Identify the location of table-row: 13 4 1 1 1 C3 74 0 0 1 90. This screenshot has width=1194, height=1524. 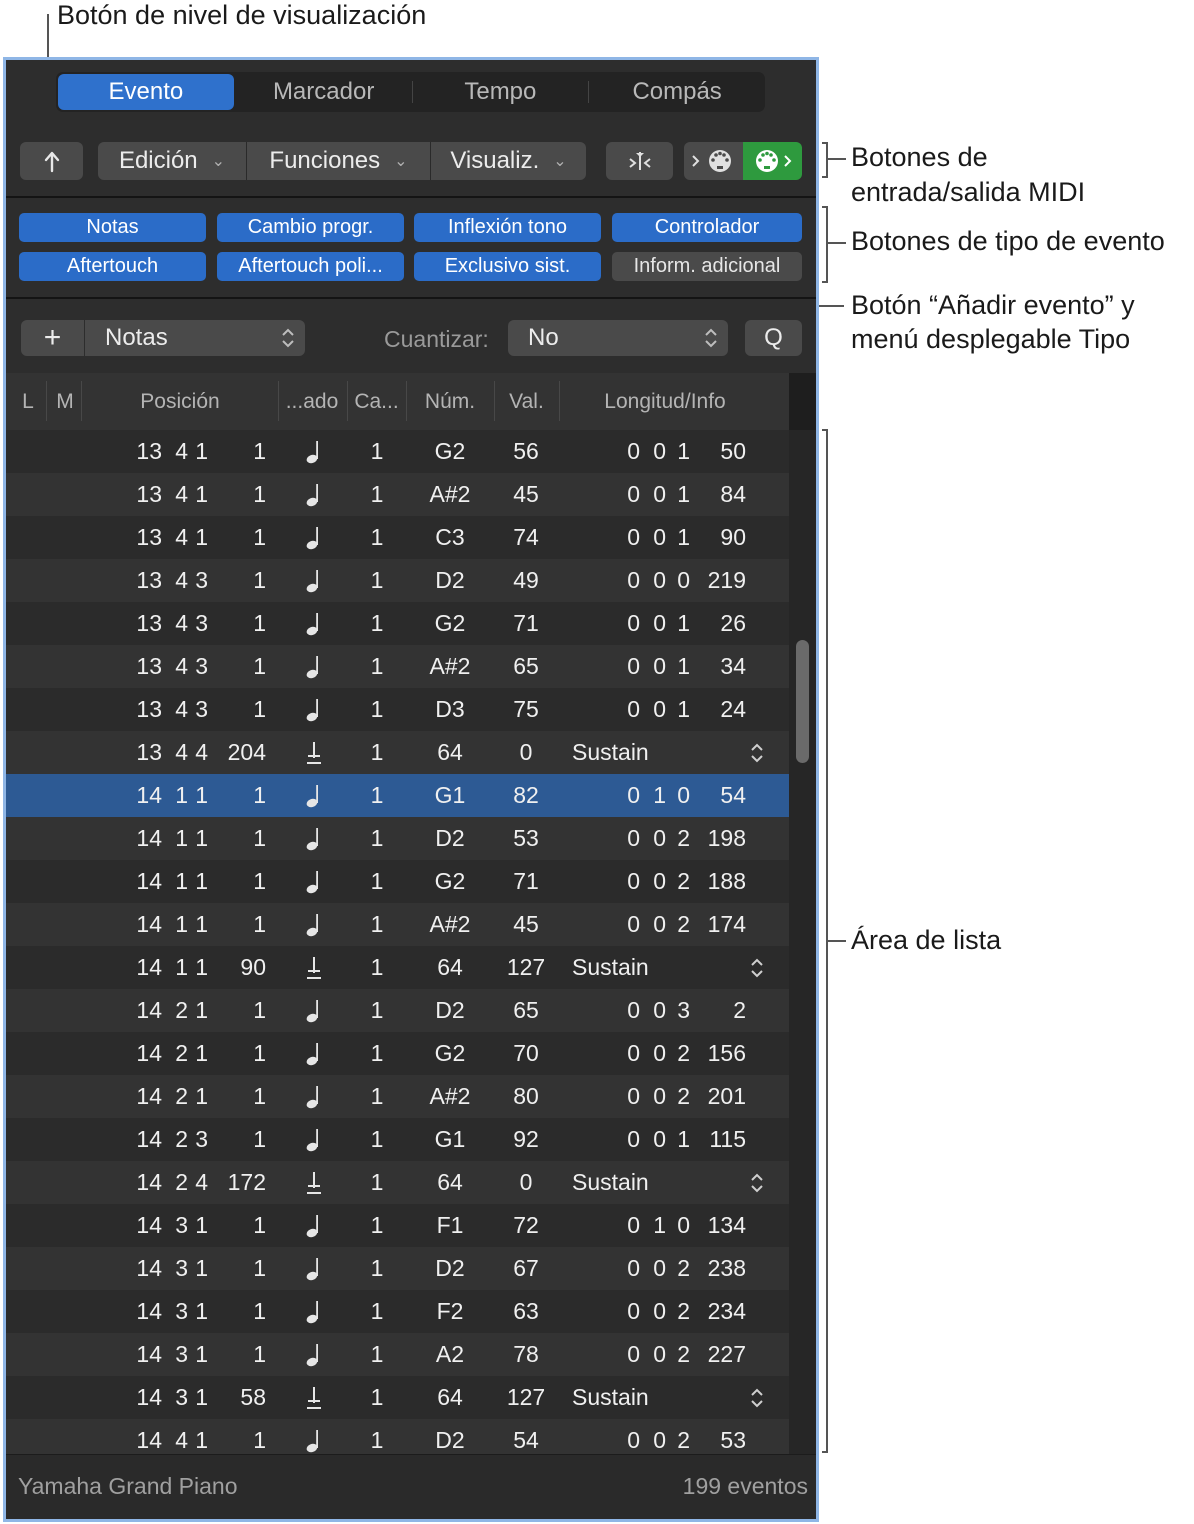
(397, 537).